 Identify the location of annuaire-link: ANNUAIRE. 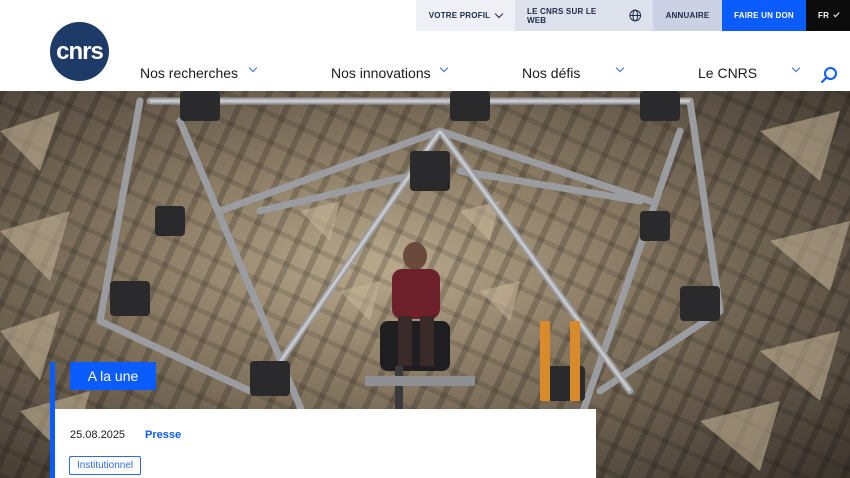
(687, 15).